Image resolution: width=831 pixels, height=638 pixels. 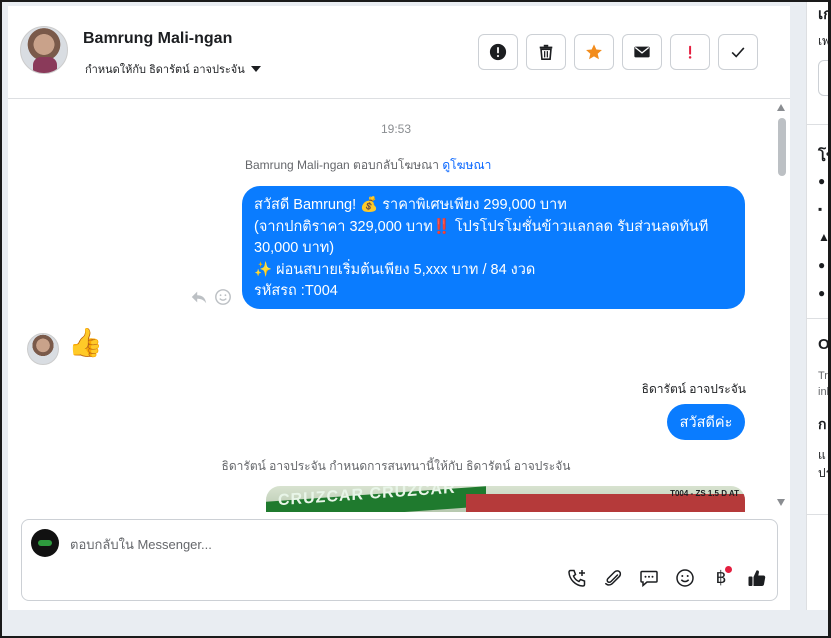 I want to click on message-hover-actions, so click(x=211, y=299).